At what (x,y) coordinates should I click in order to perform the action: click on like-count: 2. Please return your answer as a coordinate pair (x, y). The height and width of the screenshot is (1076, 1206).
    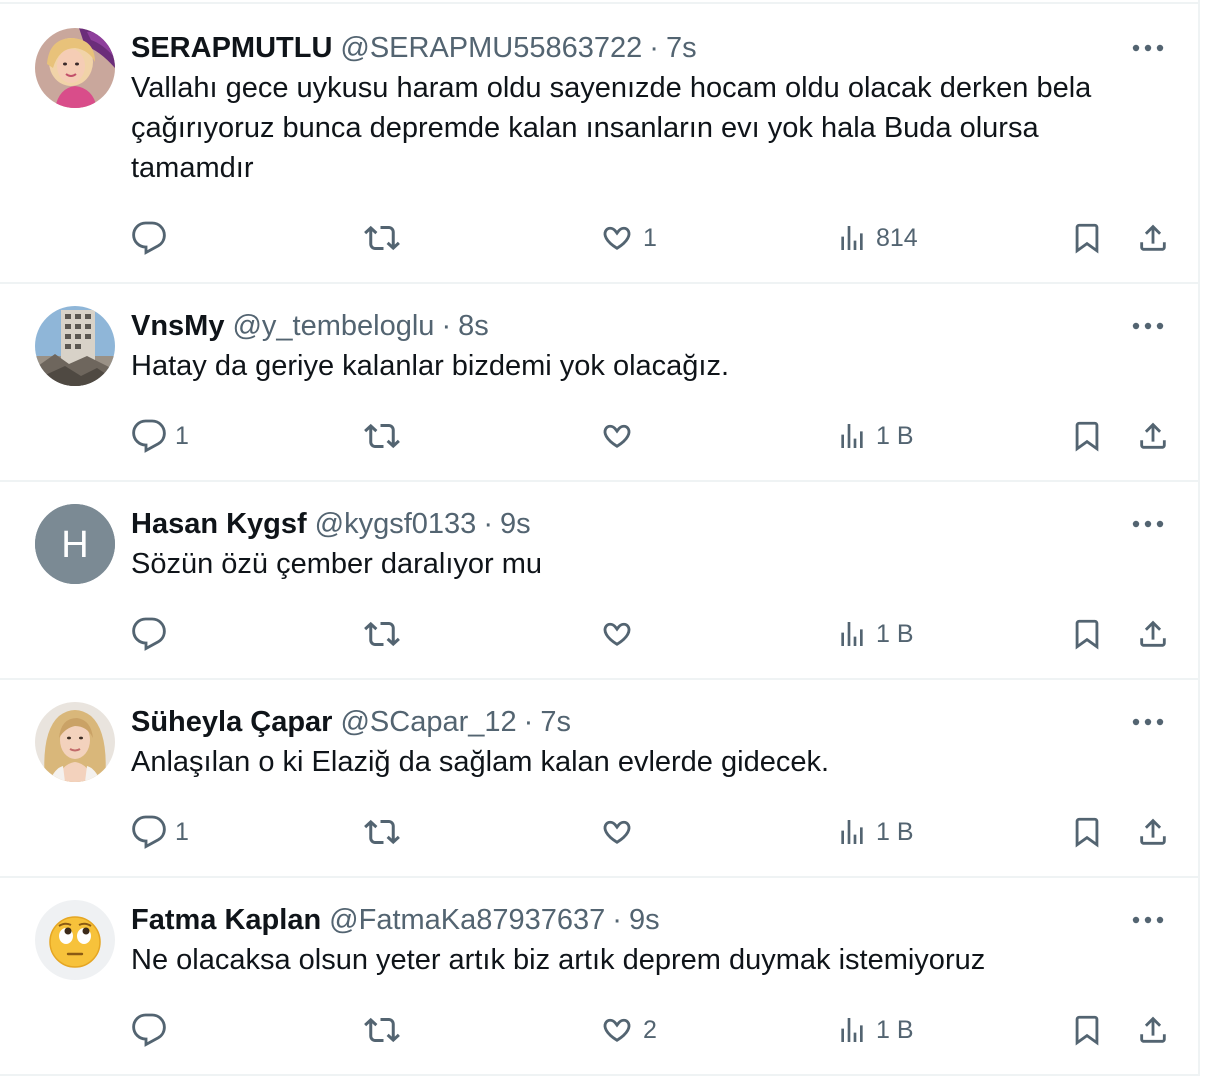
    Looking at the image, I should click on (650, 1029).